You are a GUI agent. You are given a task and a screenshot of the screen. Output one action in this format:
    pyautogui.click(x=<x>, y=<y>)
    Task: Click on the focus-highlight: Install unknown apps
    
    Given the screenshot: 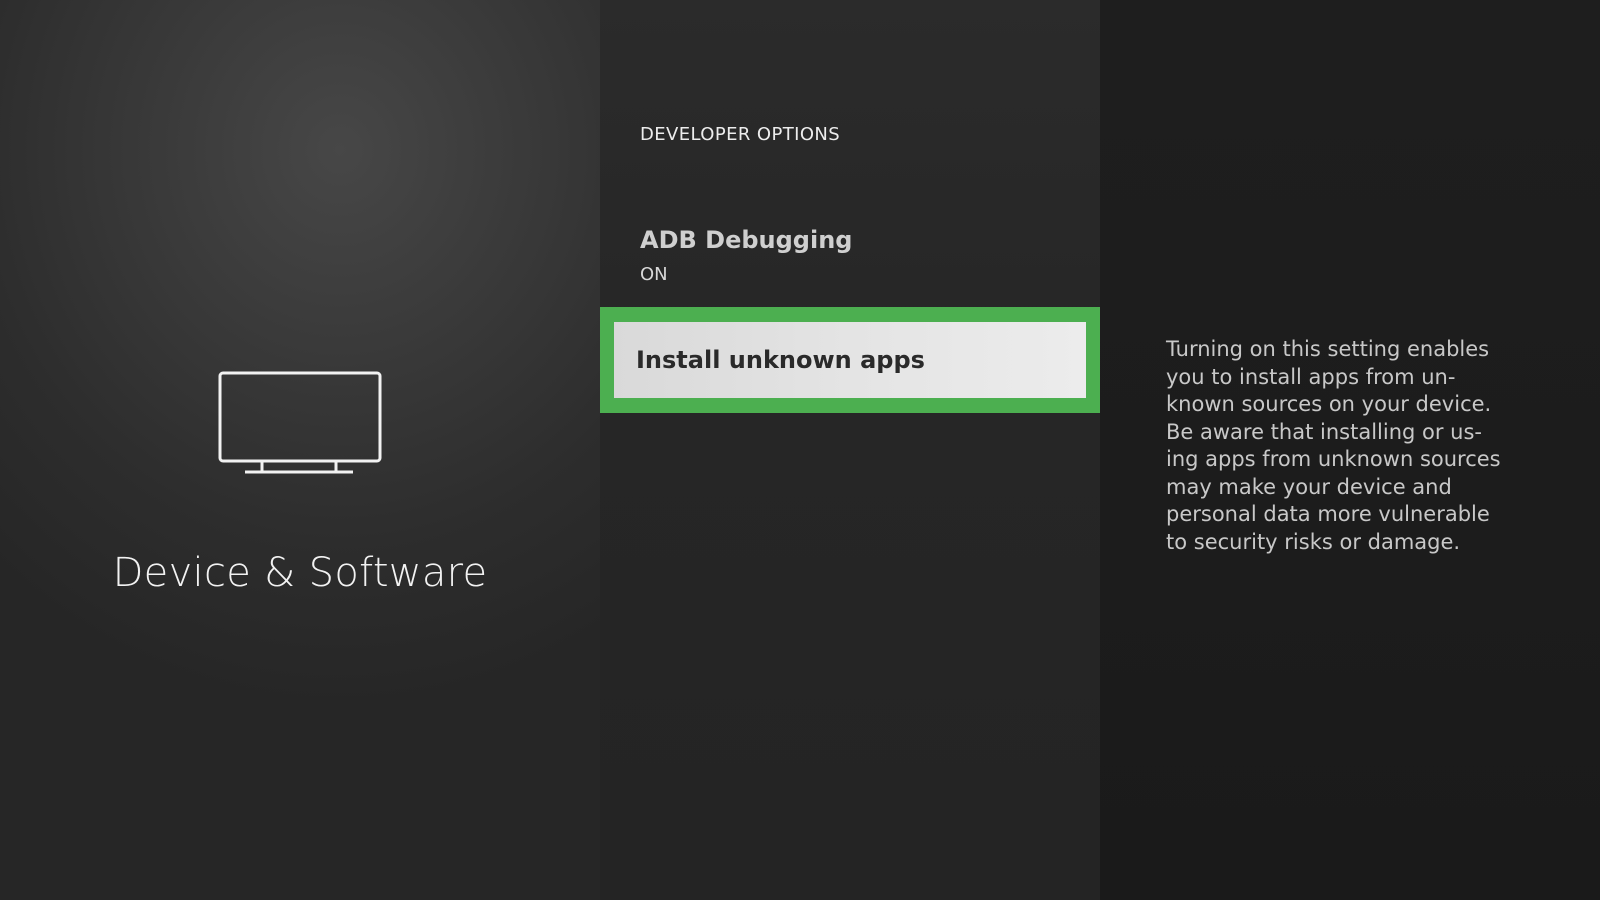 What is the action you would take?
    pyautogui.click(x=850, y=360)
    